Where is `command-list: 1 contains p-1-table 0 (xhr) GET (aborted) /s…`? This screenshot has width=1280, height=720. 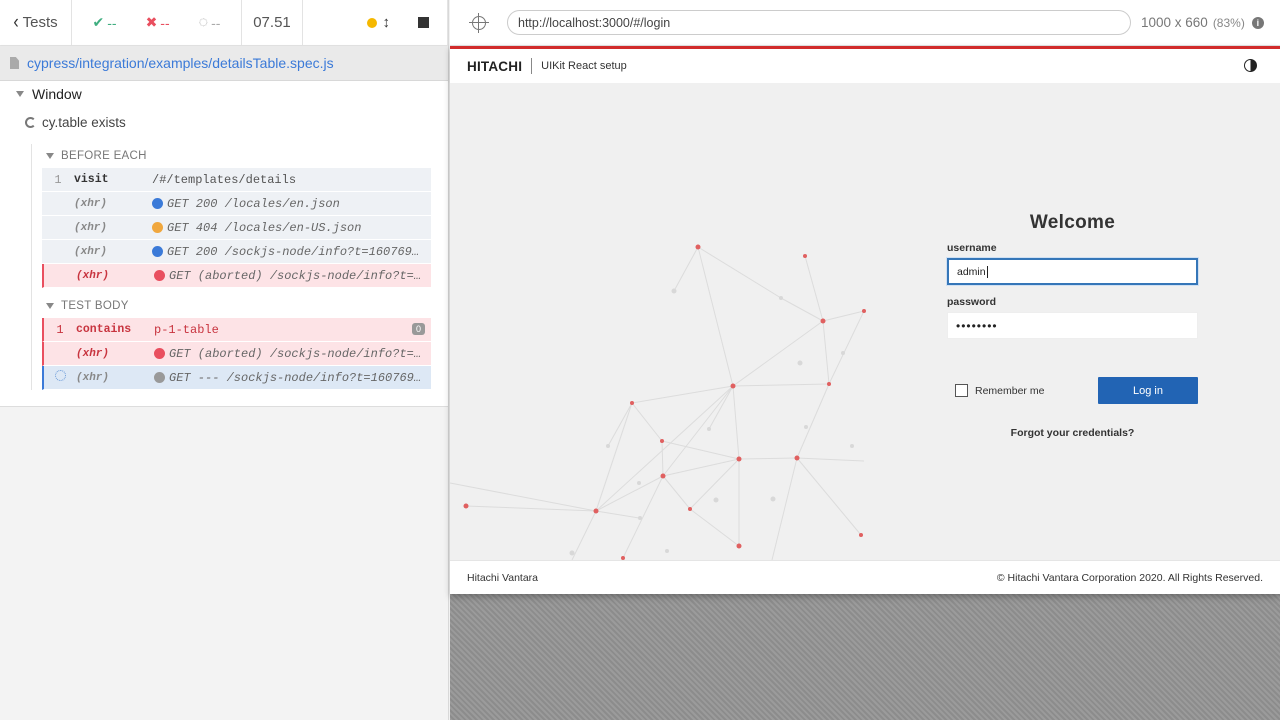
command-list: 1 contains p-1-table 0 (xhr) GET (aborted) /s… is located at coordinates (236, 354).